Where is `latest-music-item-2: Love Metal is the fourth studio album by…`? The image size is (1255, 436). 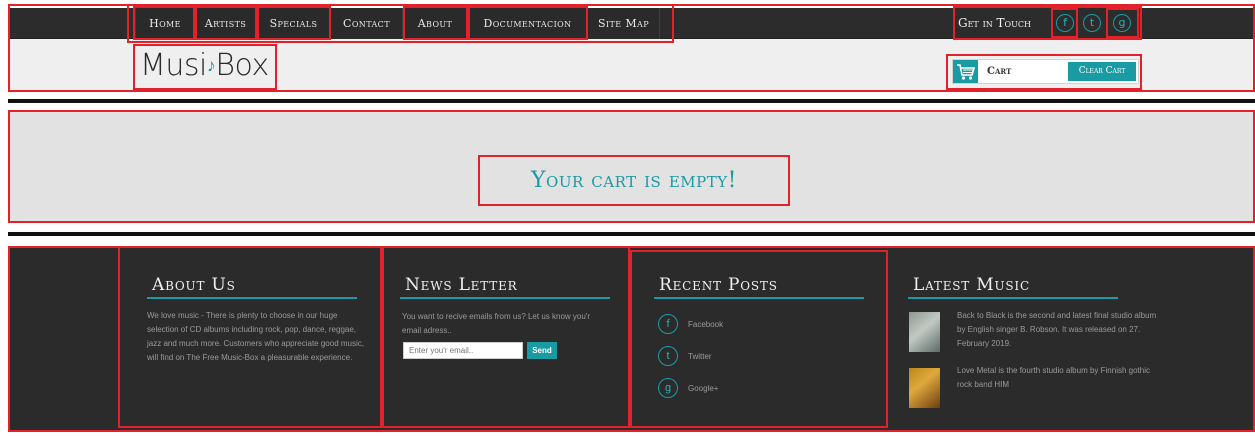
latest-music-item-2: Love Metal is the fourth studio album by… is located at coordinates (1059, 378).